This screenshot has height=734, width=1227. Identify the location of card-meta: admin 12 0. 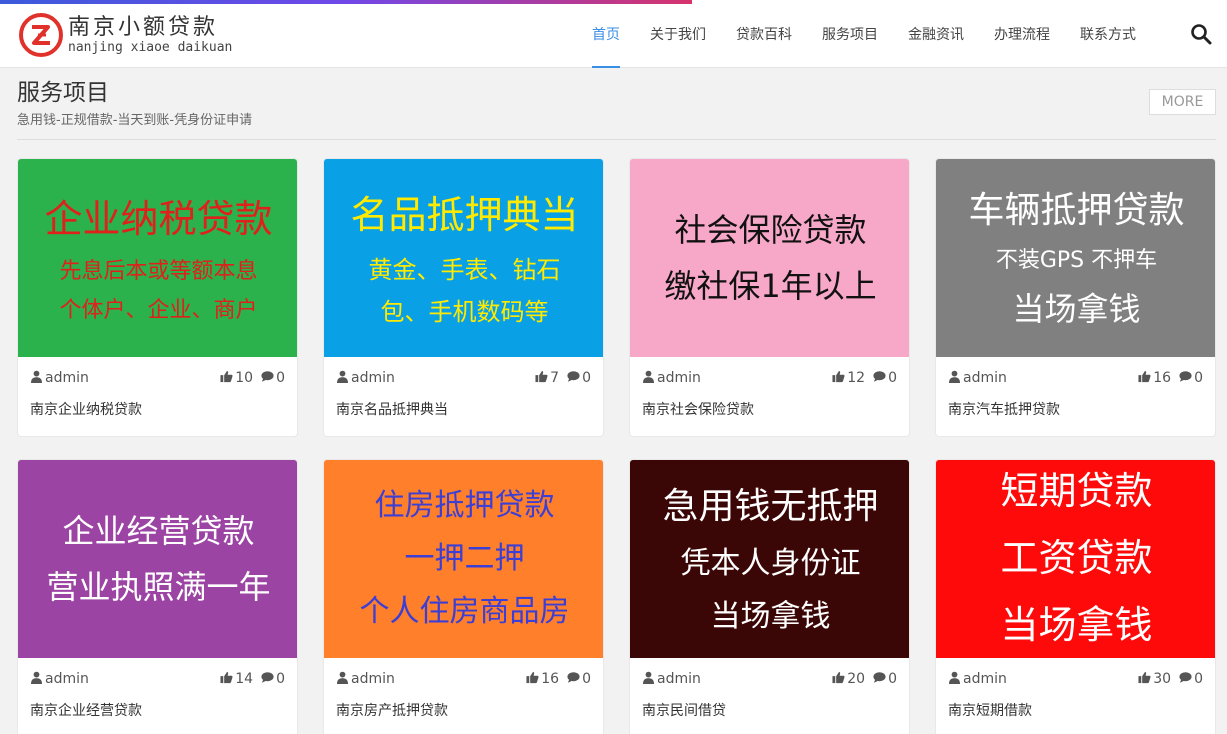
(769, 378).